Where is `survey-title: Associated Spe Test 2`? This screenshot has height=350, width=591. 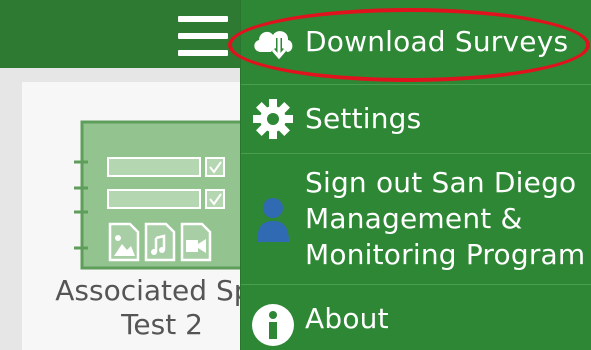 survey-title: Associated Spe Test 2 is located at coordinates (131, 308).